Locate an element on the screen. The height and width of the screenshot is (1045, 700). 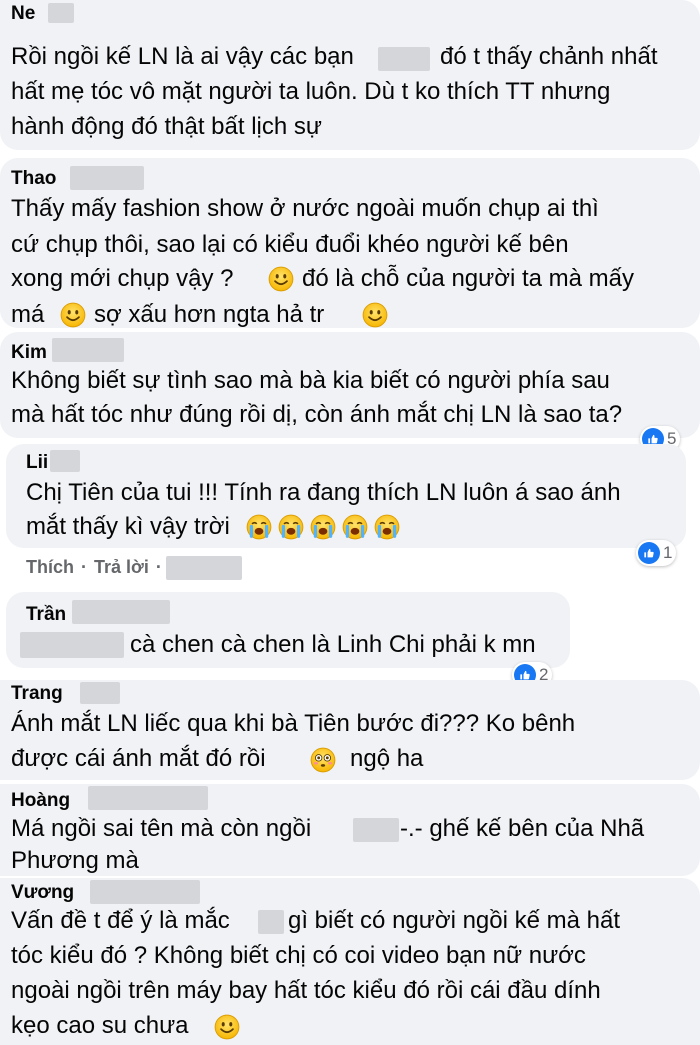
commenter-name: Vương is located at coordinates (42, 893).